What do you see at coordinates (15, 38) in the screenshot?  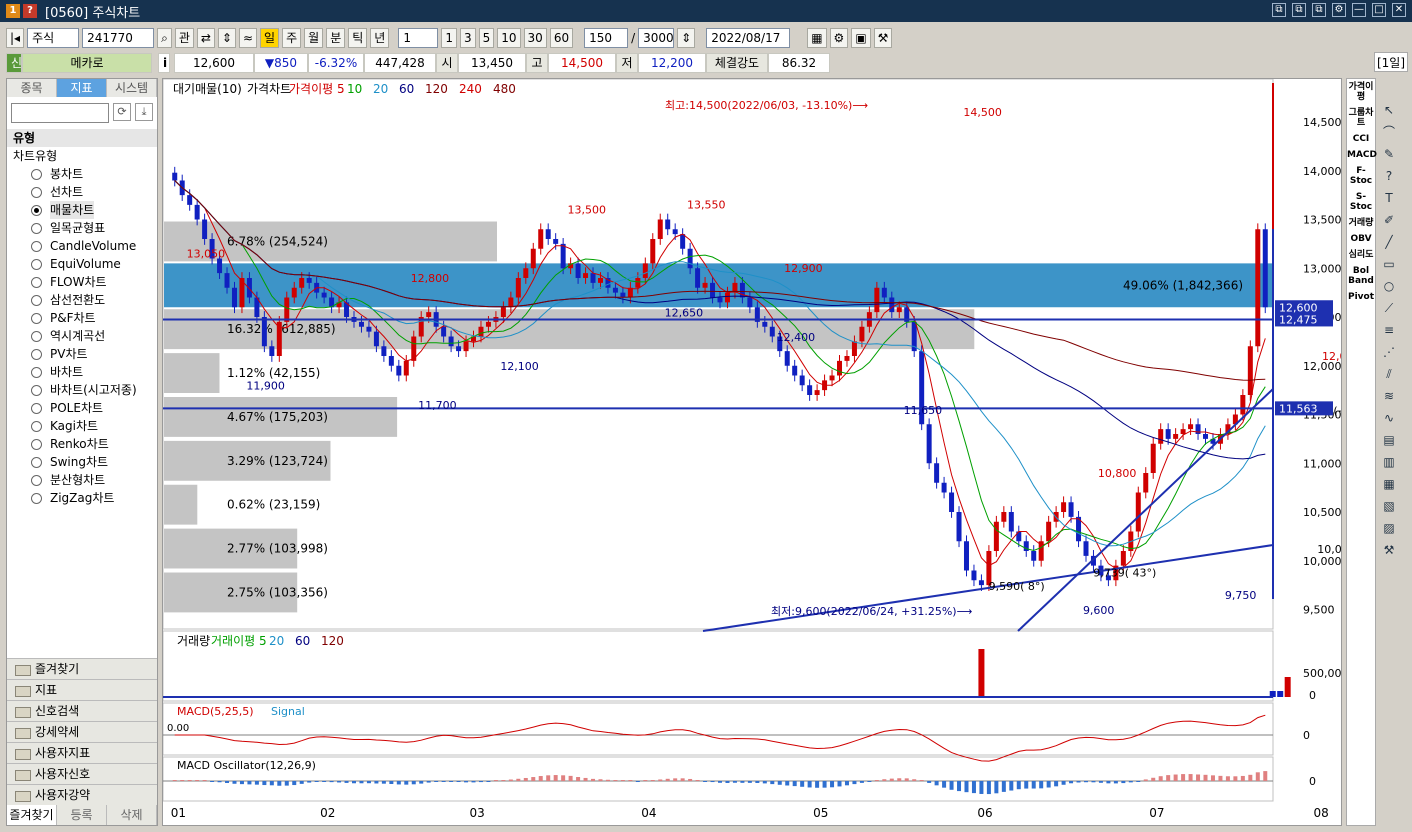 I see `prev-icon: |◂` at bounding box center [15, 38].